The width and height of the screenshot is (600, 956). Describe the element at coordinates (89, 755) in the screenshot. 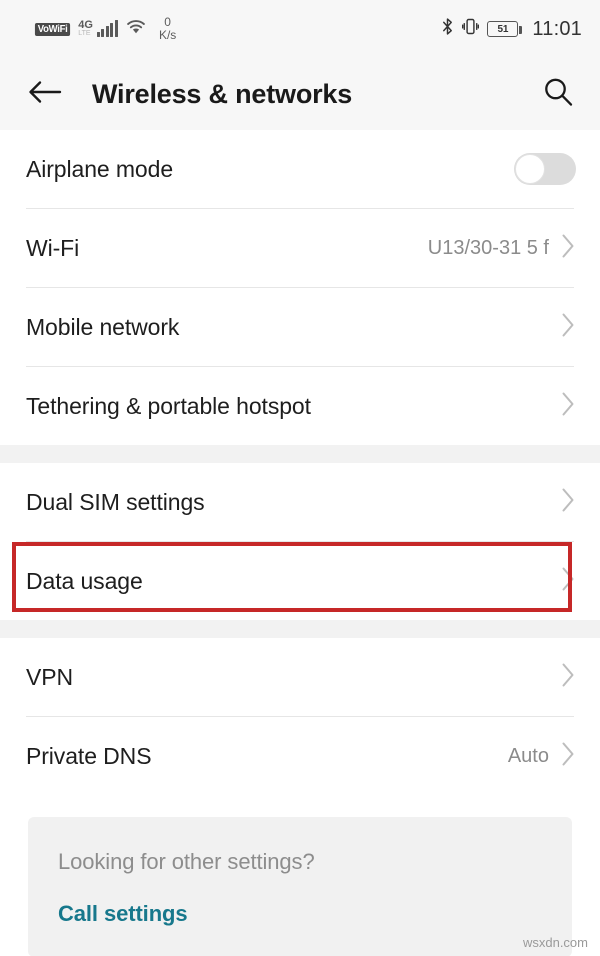

I see `row-label: Private DNS` at that location.